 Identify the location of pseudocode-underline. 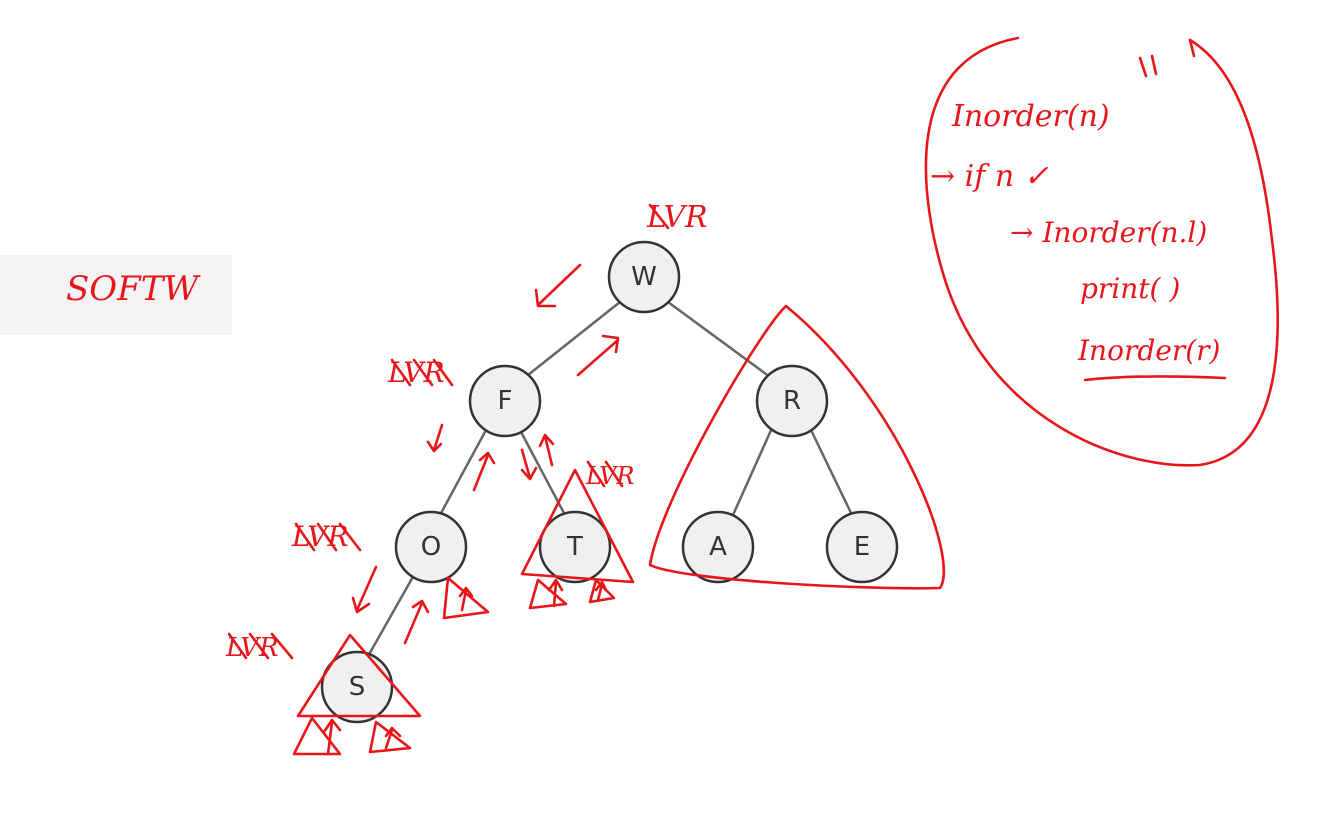
(1155, 378).